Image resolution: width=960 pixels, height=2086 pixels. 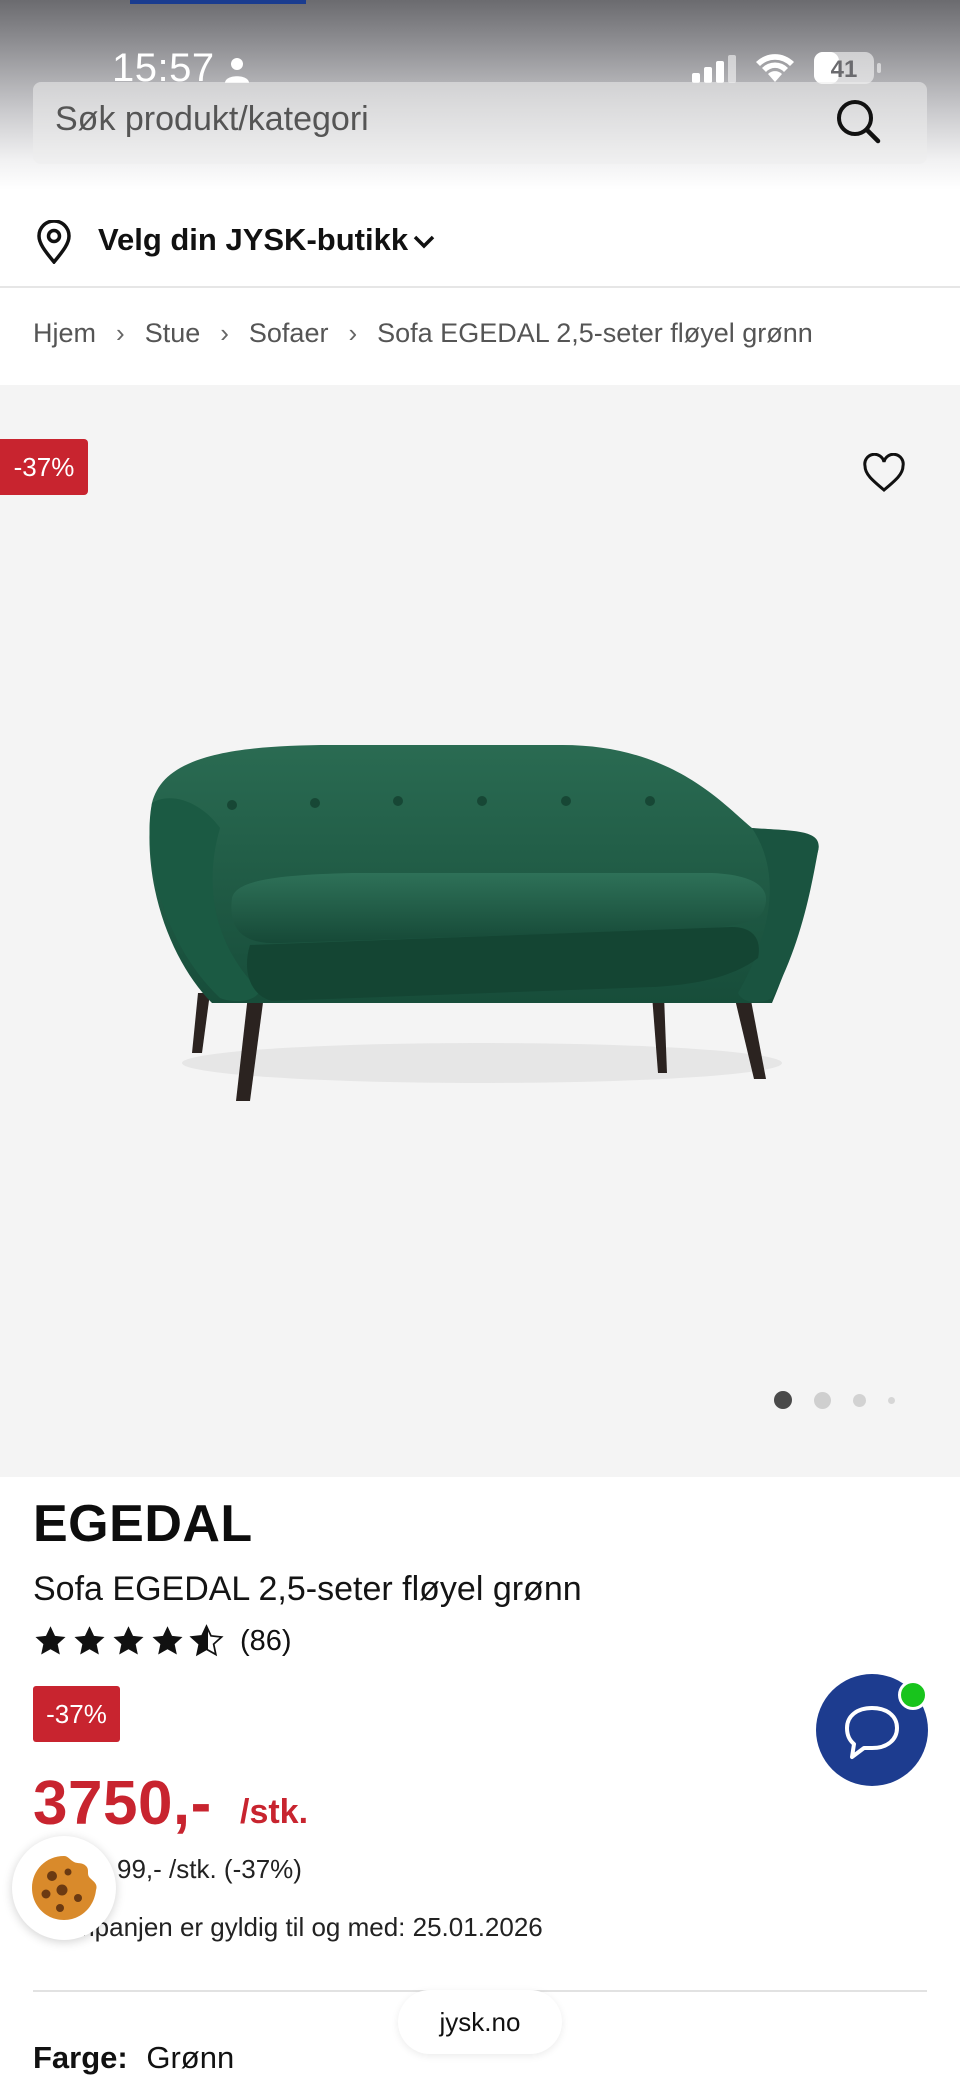 I want to click on cookie-settings-button, so click(x=64, y=1888).